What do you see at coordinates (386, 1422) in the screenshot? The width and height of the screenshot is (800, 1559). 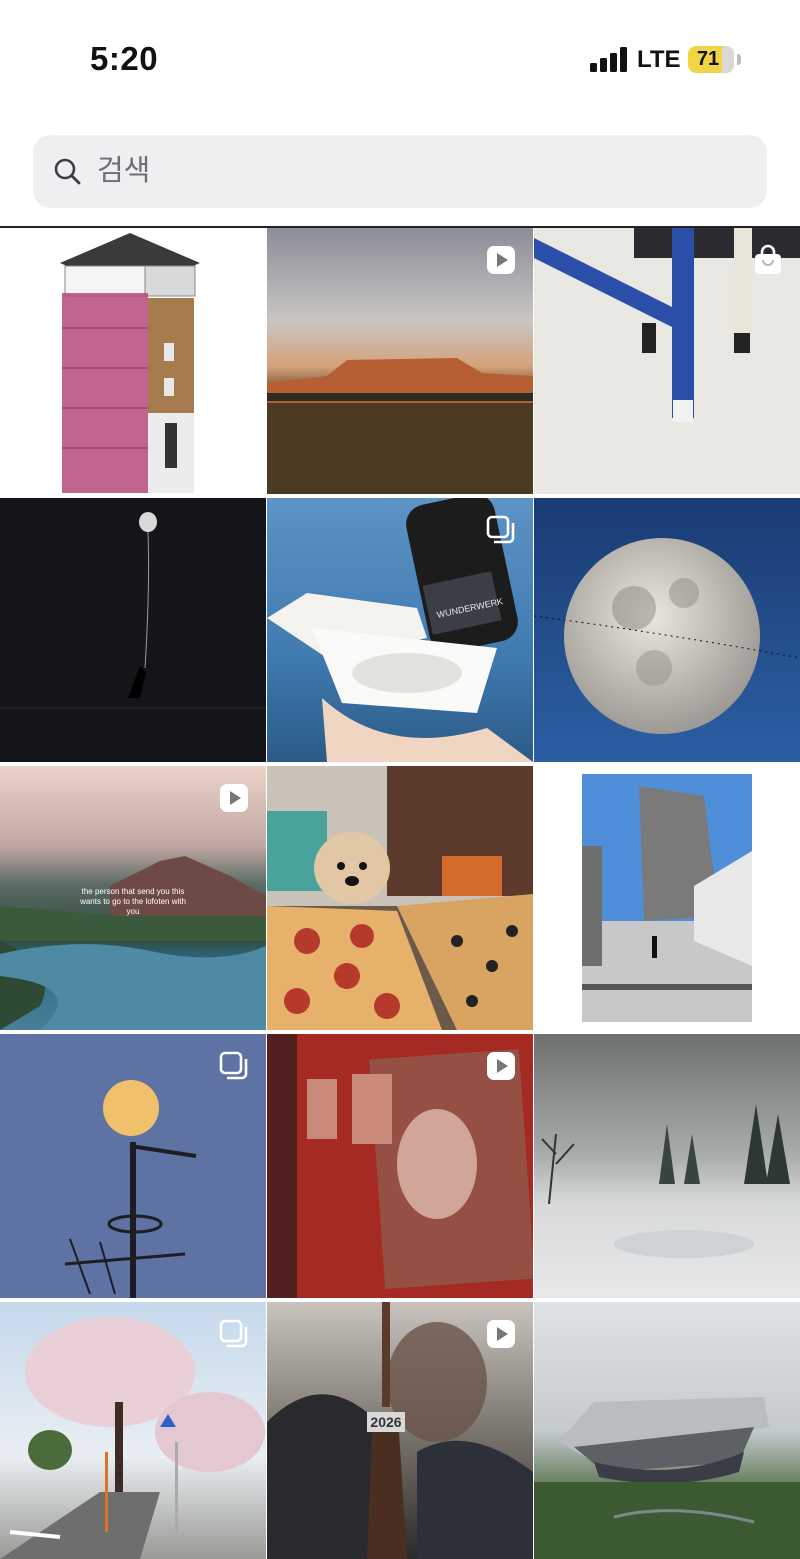 I see `tassel-year: 2026` at bounding box center [386, 1422].